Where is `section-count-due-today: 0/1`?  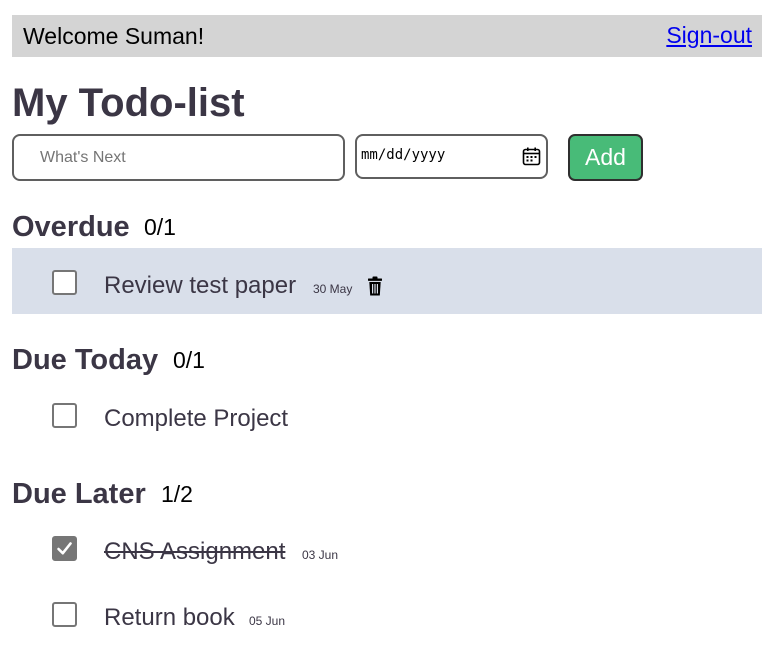
section-count-due-today: 0/1 is located at coordinates (189, 360).